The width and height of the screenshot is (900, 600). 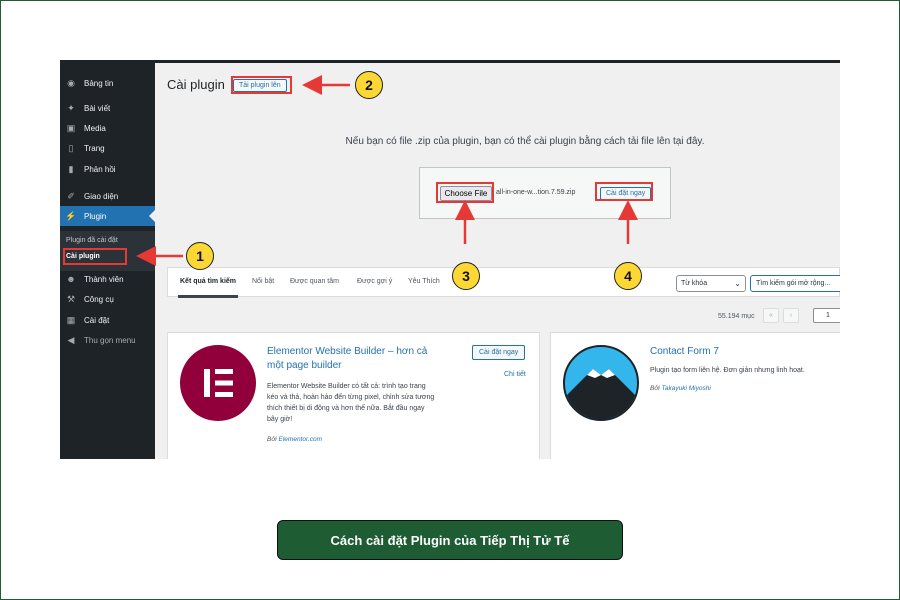 What do you see at coordinates (466, 276) in the screenshot?
I see `callout-badge-3: 3` at bounding box center [466, 276].